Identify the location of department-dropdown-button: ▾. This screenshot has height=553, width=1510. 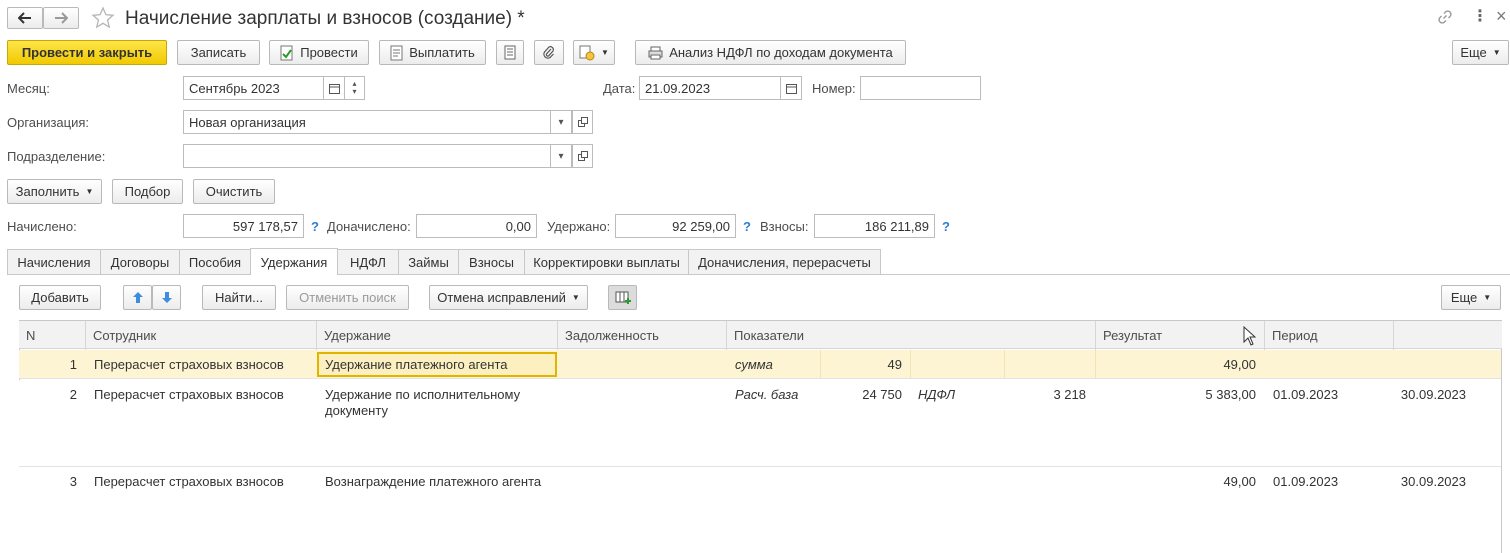
(561, 156).